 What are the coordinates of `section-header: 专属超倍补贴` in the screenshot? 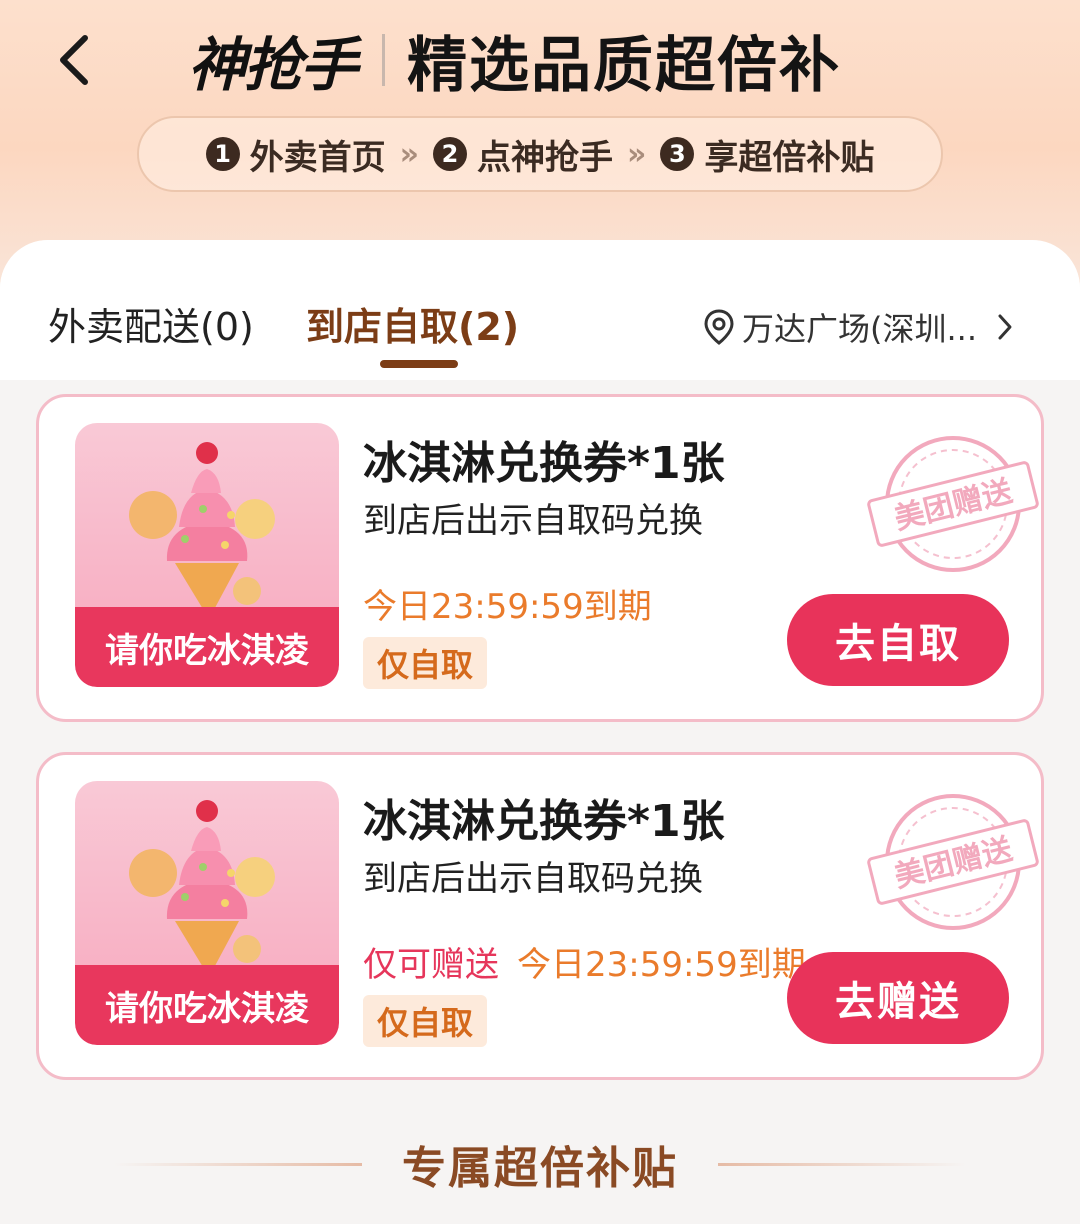 It's located at (540, 1164).